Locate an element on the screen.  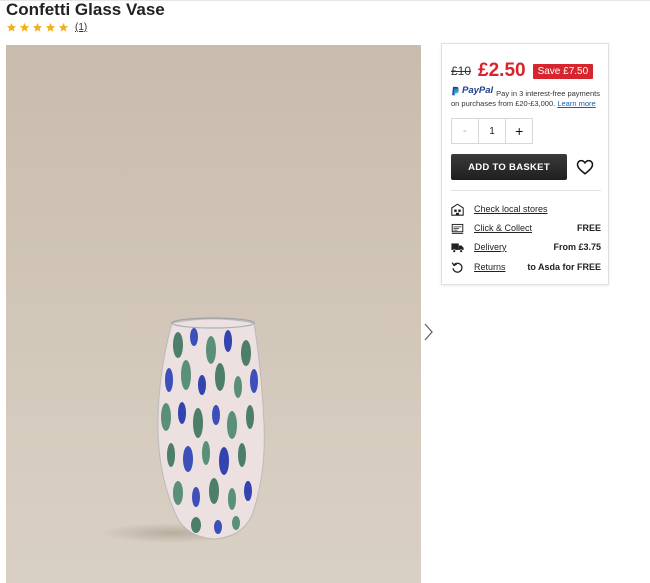
panel-divider is located at coordinates (526, 190).